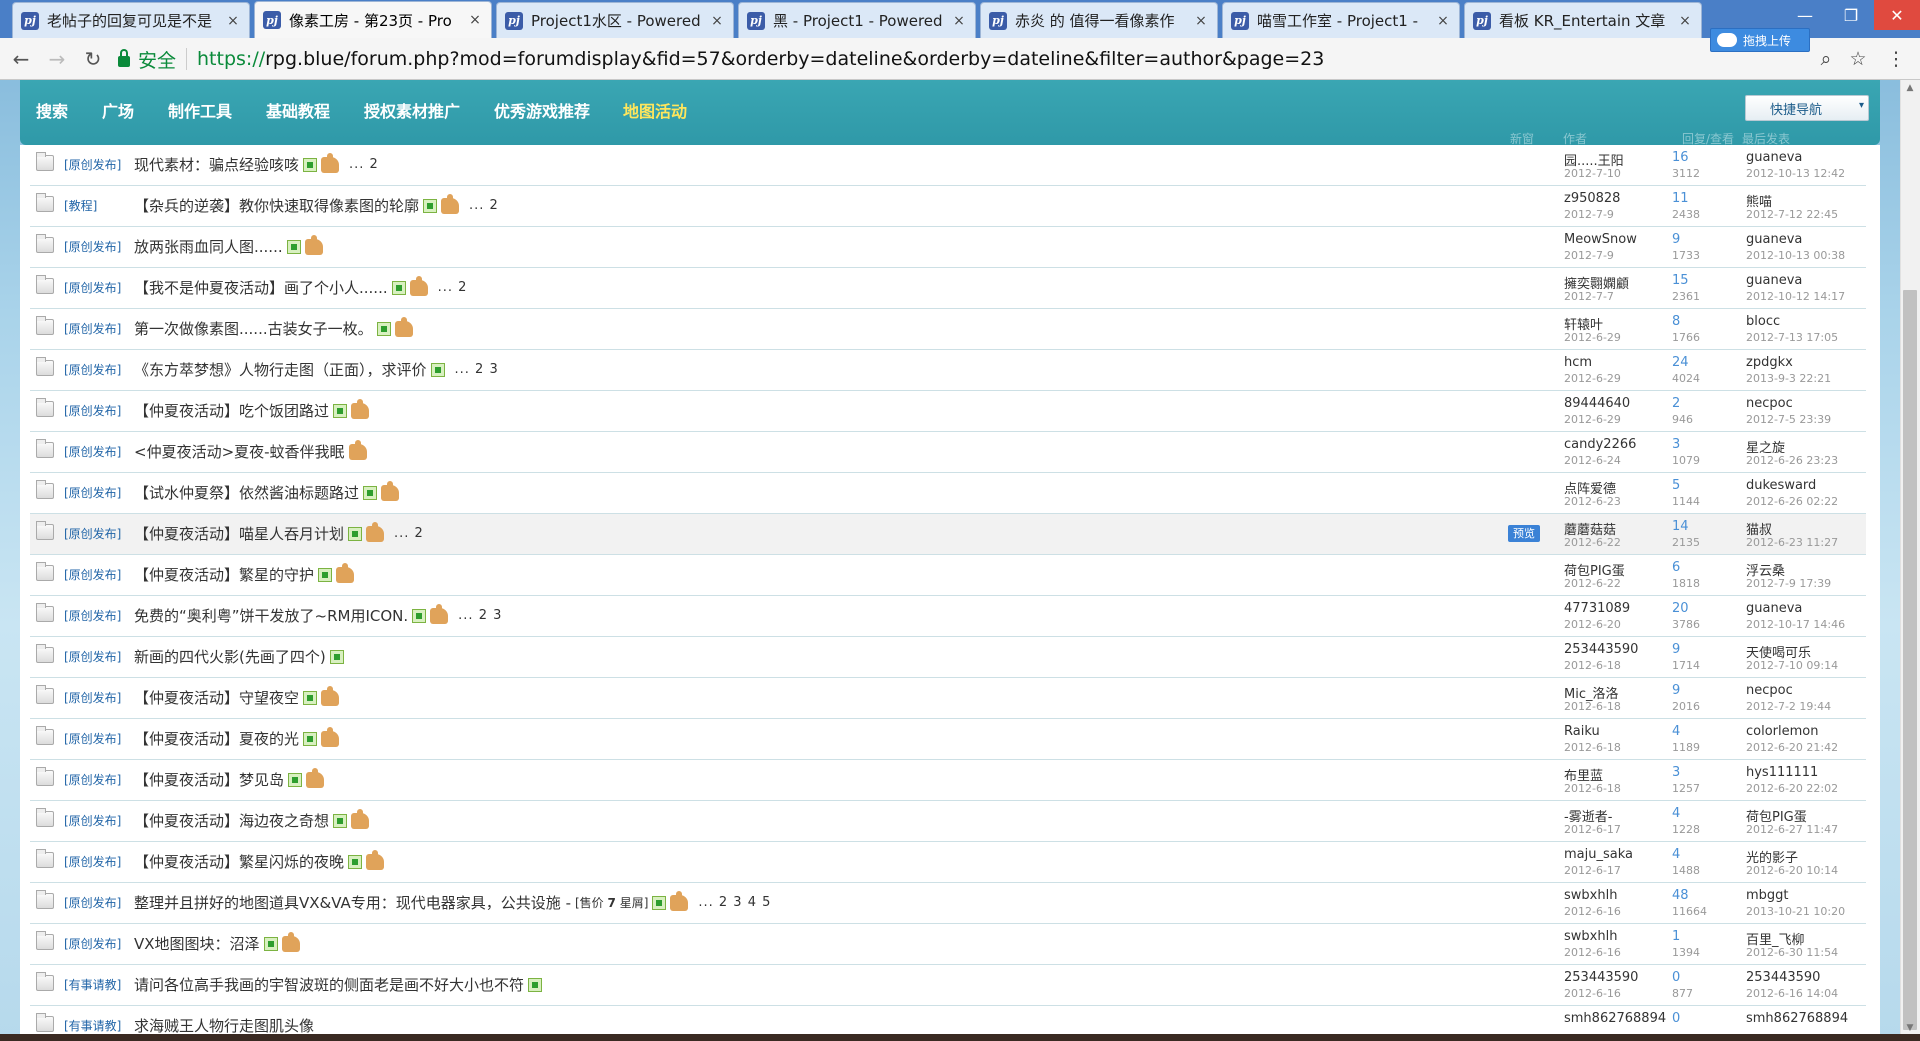 This screenshot has width=1920, height=1041. What do you see at coordinates (857, 20) in the screenshot?
I see `browser-tab: pj 黑 - Project1 - Powered ×` at bounding box center [857, 20].